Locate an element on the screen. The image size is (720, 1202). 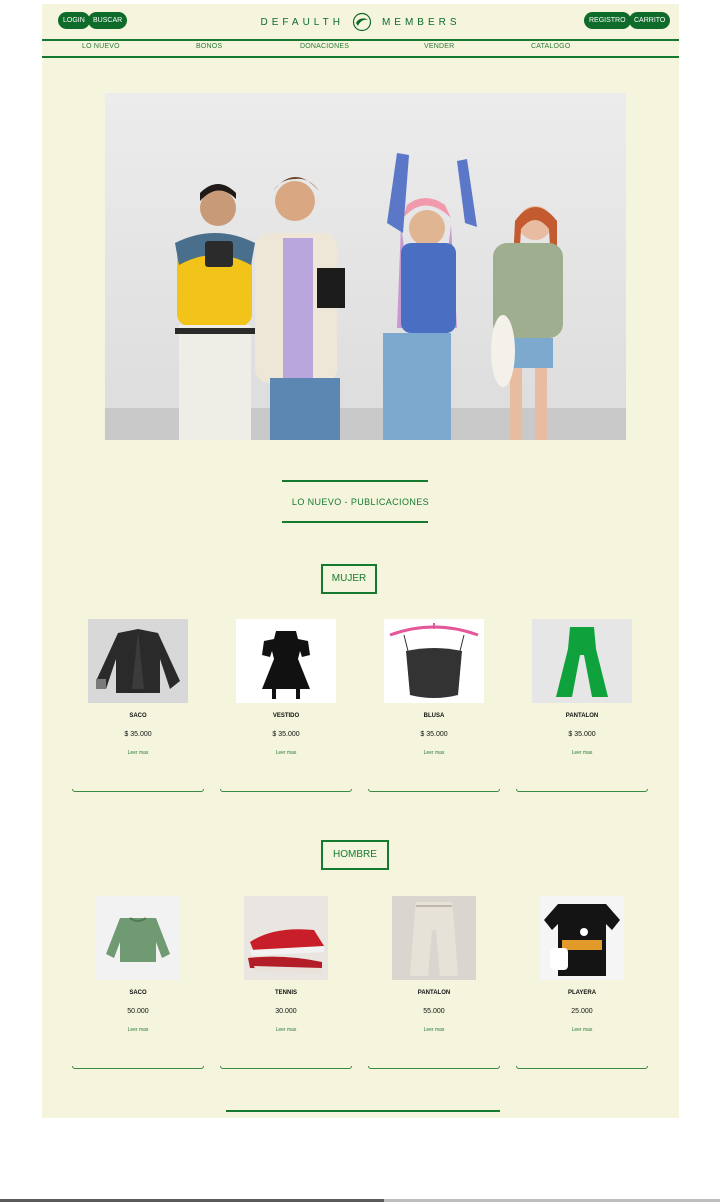
product-name: BLUSA is located at coordinates (434, 716).